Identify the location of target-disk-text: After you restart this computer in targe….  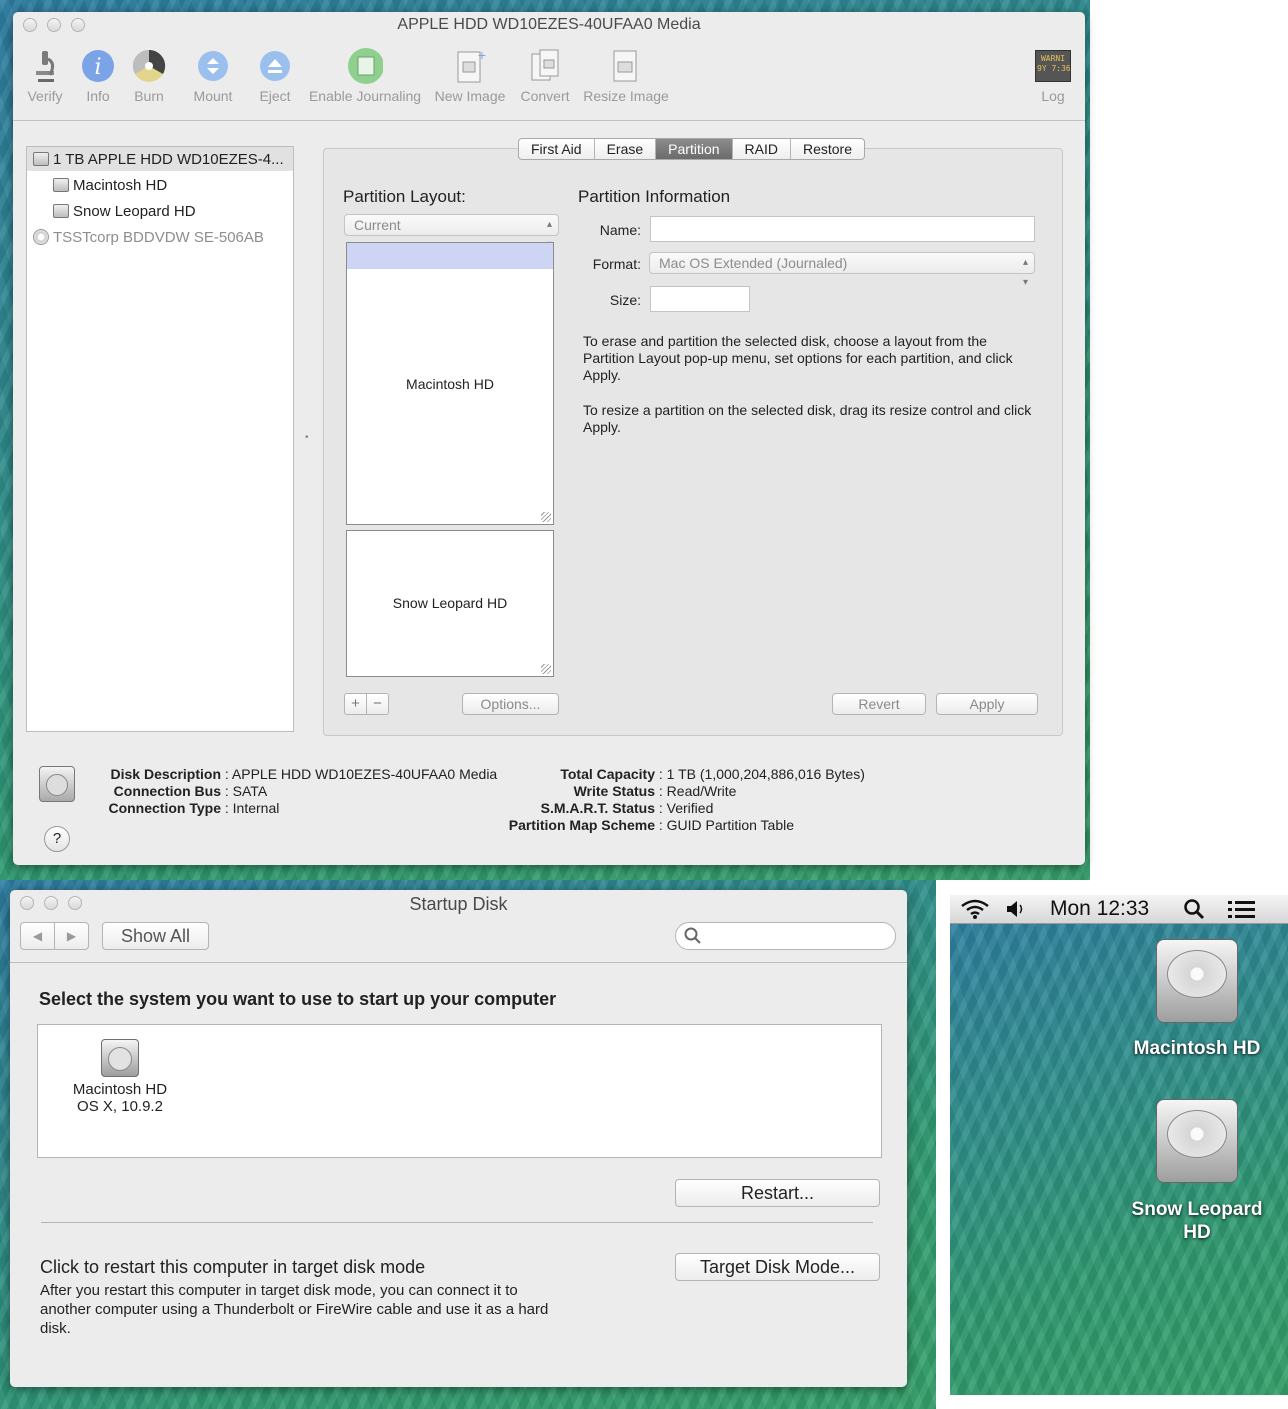
(294, 1309).